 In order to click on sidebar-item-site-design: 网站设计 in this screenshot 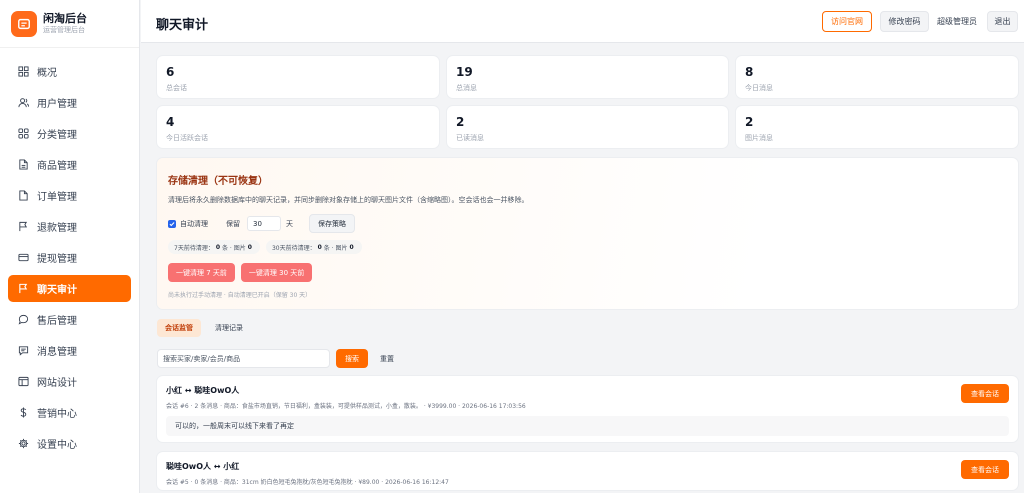, I will do `click(69, 381)`.